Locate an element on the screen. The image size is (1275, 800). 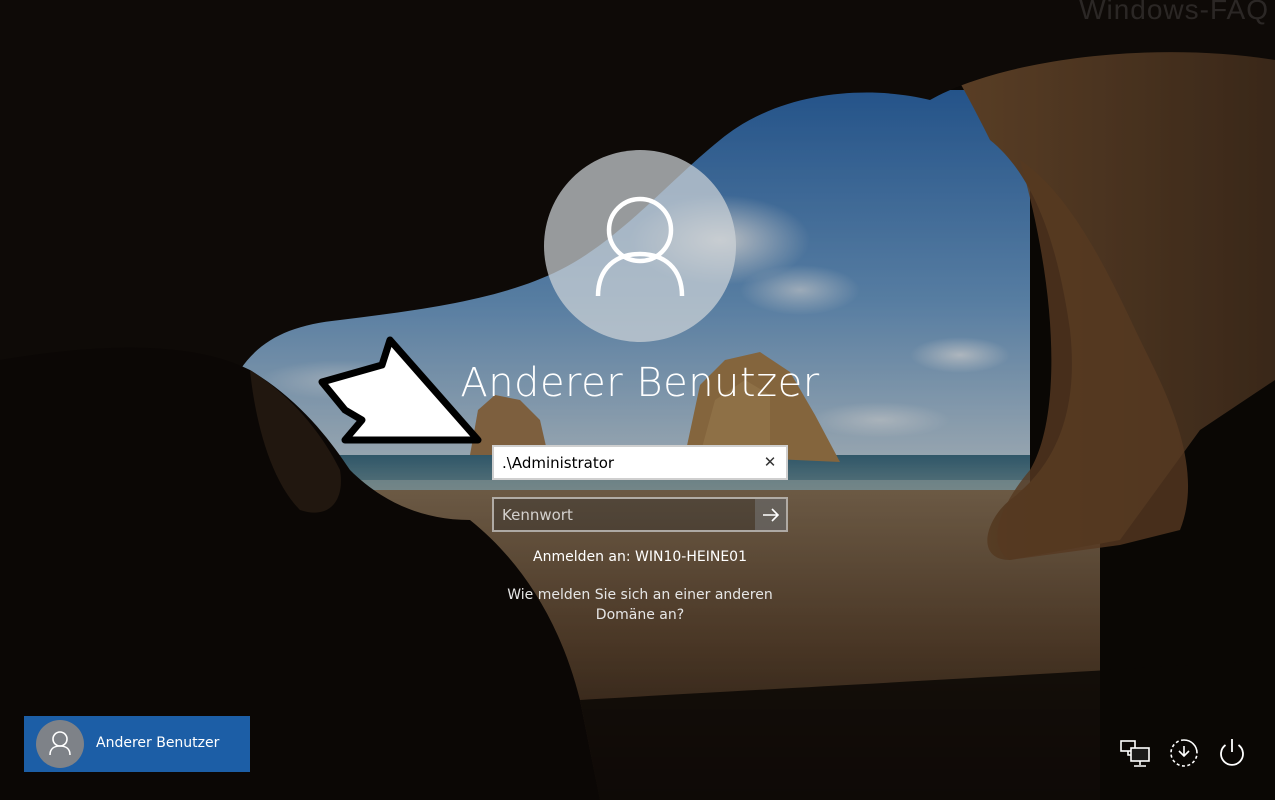
username-input is located at coordinates (627, 463).